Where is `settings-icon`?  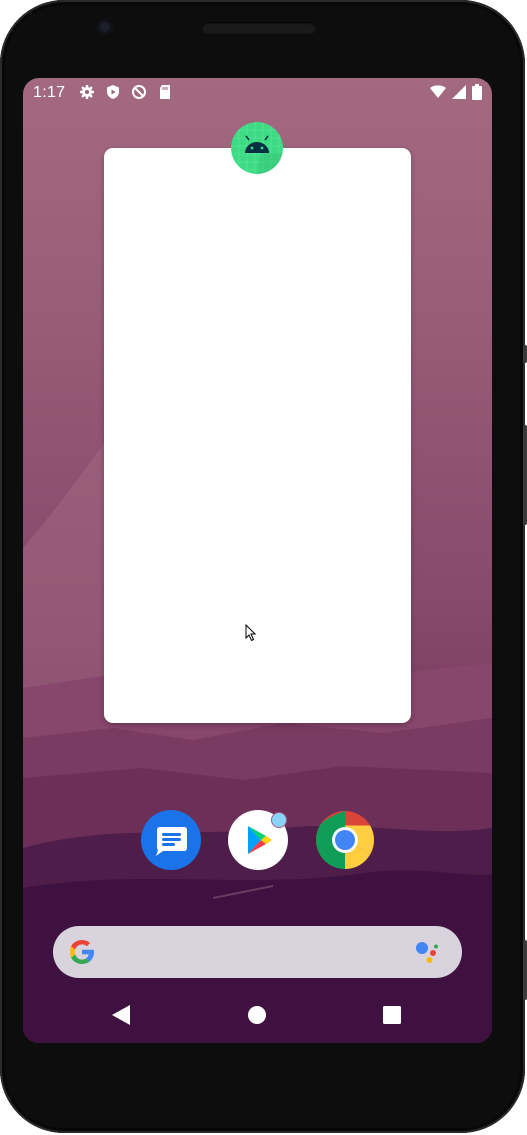 settings-icon is located at coordinates (87, 92).